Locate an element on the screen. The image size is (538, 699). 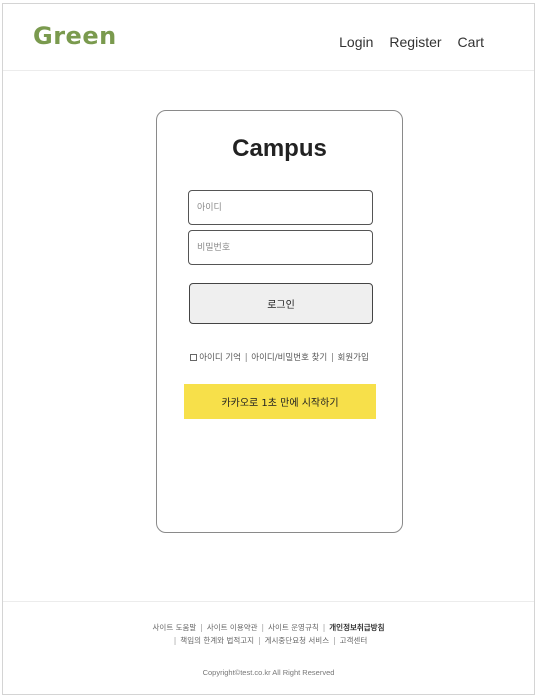
nav-register-link: Register is located at coordinates (415, 42).